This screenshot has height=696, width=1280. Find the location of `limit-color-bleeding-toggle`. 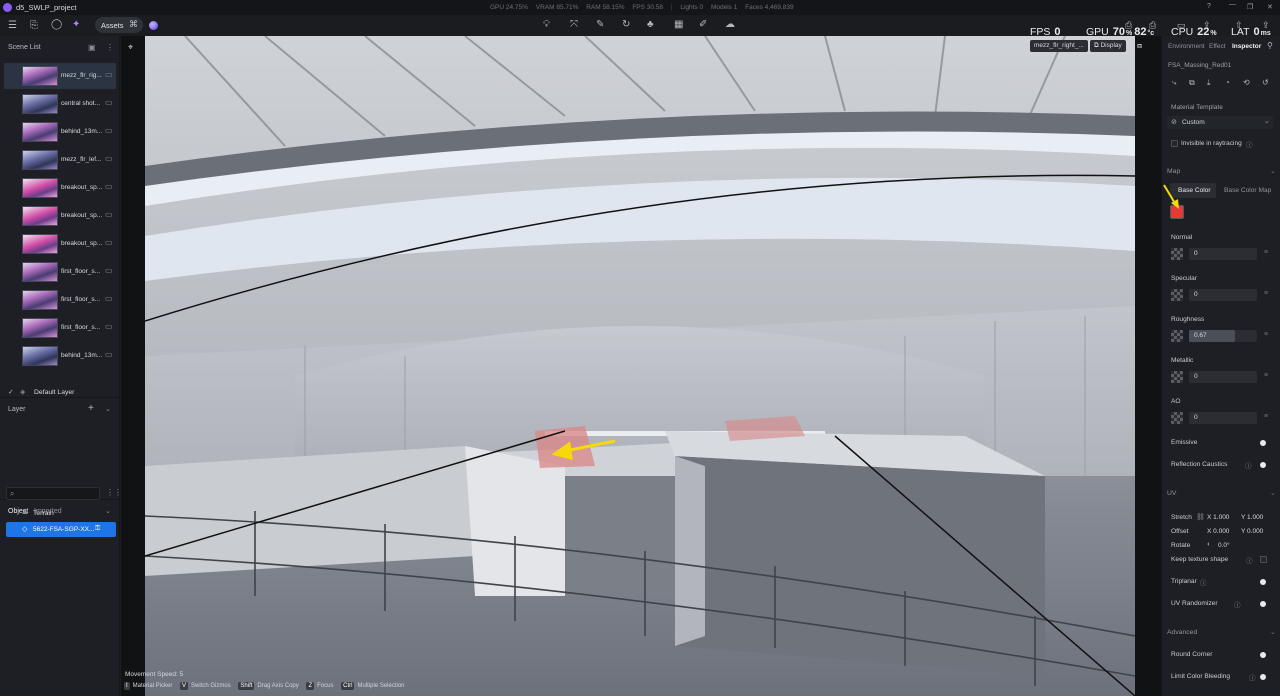

limit-color-bleeding-toggle is located at coordinates (1263, 677).